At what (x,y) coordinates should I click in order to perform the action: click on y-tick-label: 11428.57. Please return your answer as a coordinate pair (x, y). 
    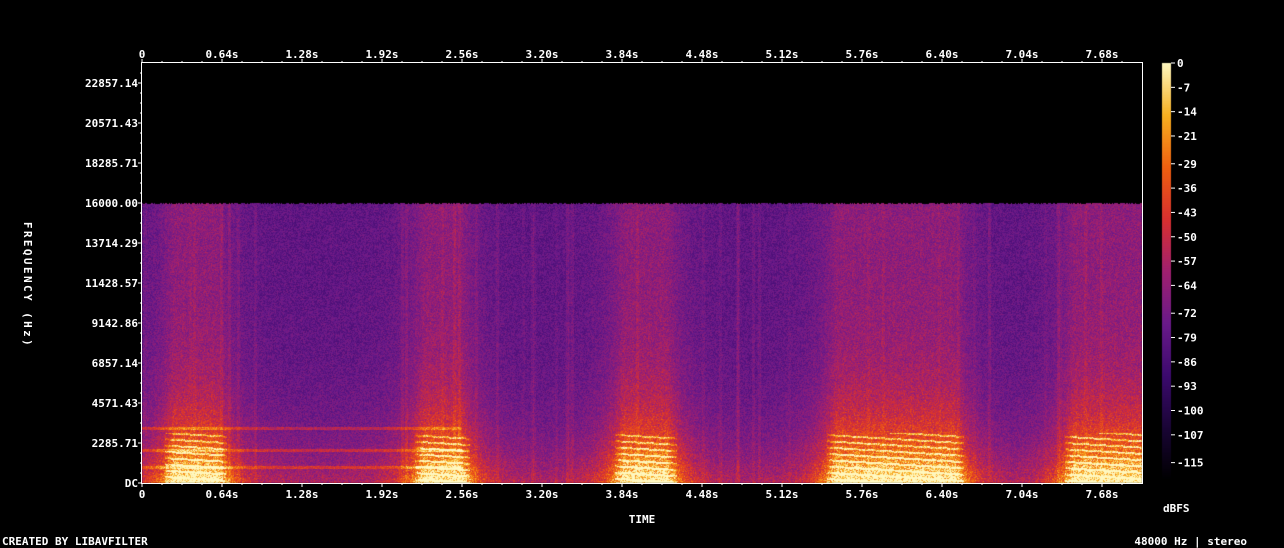
    Looking at the image, I should click on (111, 283).